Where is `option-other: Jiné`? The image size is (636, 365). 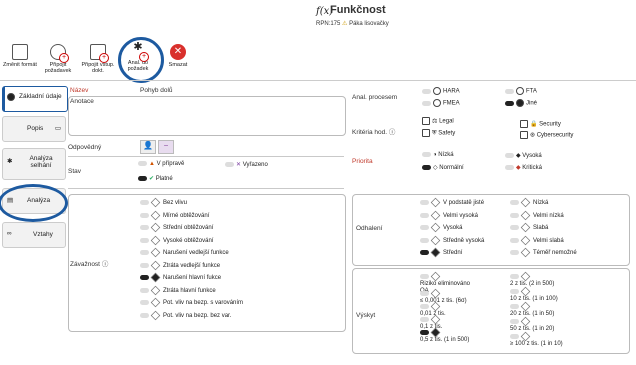 option-other: Jiné is located at coordinates (521, 103).